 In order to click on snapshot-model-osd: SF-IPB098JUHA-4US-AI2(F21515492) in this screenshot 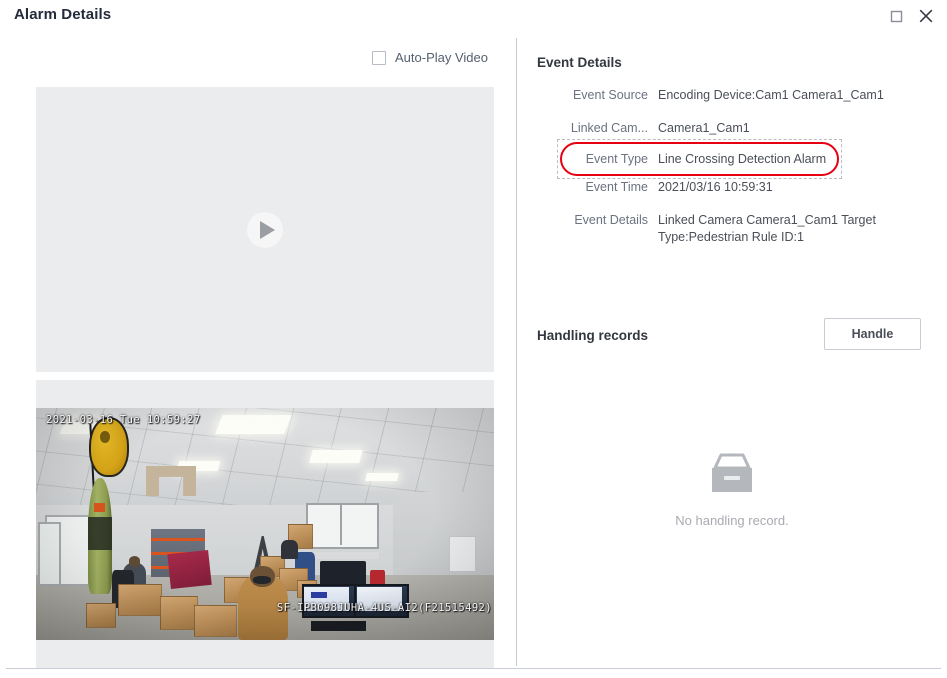, I will do `click(384, 608)`.